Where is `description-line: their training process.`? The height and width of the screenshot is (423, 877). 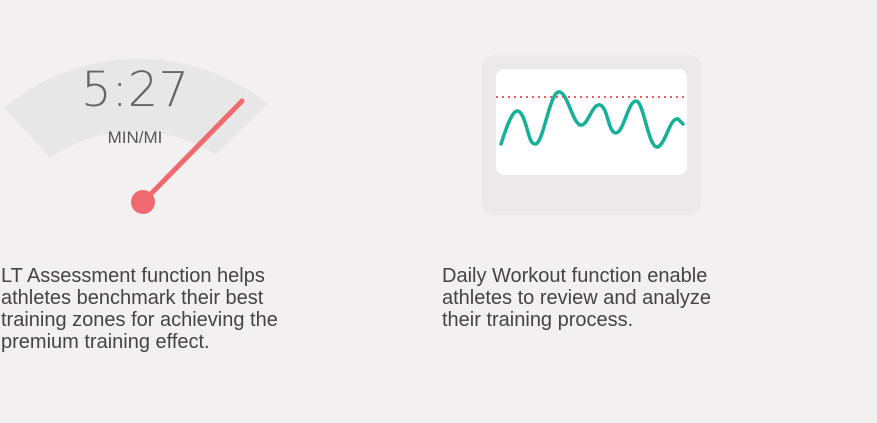 description-line: their training process. is located at coordinates (538, 320).